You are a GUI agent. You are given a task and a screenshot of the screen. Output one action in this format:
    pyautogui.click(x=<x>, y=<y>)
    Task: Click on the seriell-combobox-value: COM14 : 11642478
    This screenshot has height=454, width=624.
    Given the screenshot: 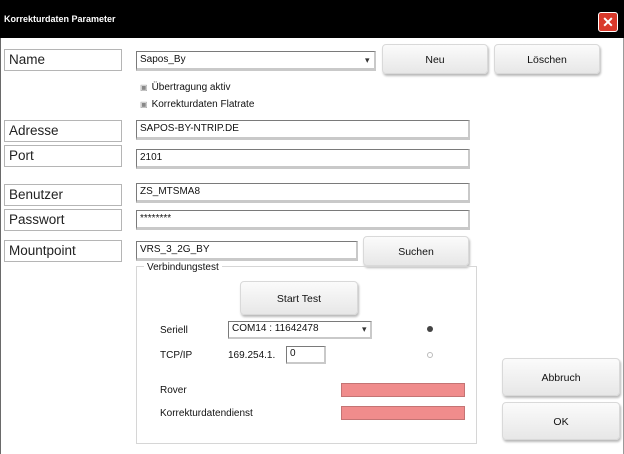 What is the action you would take?
    pyautogui.click(x=275, y=328)
    